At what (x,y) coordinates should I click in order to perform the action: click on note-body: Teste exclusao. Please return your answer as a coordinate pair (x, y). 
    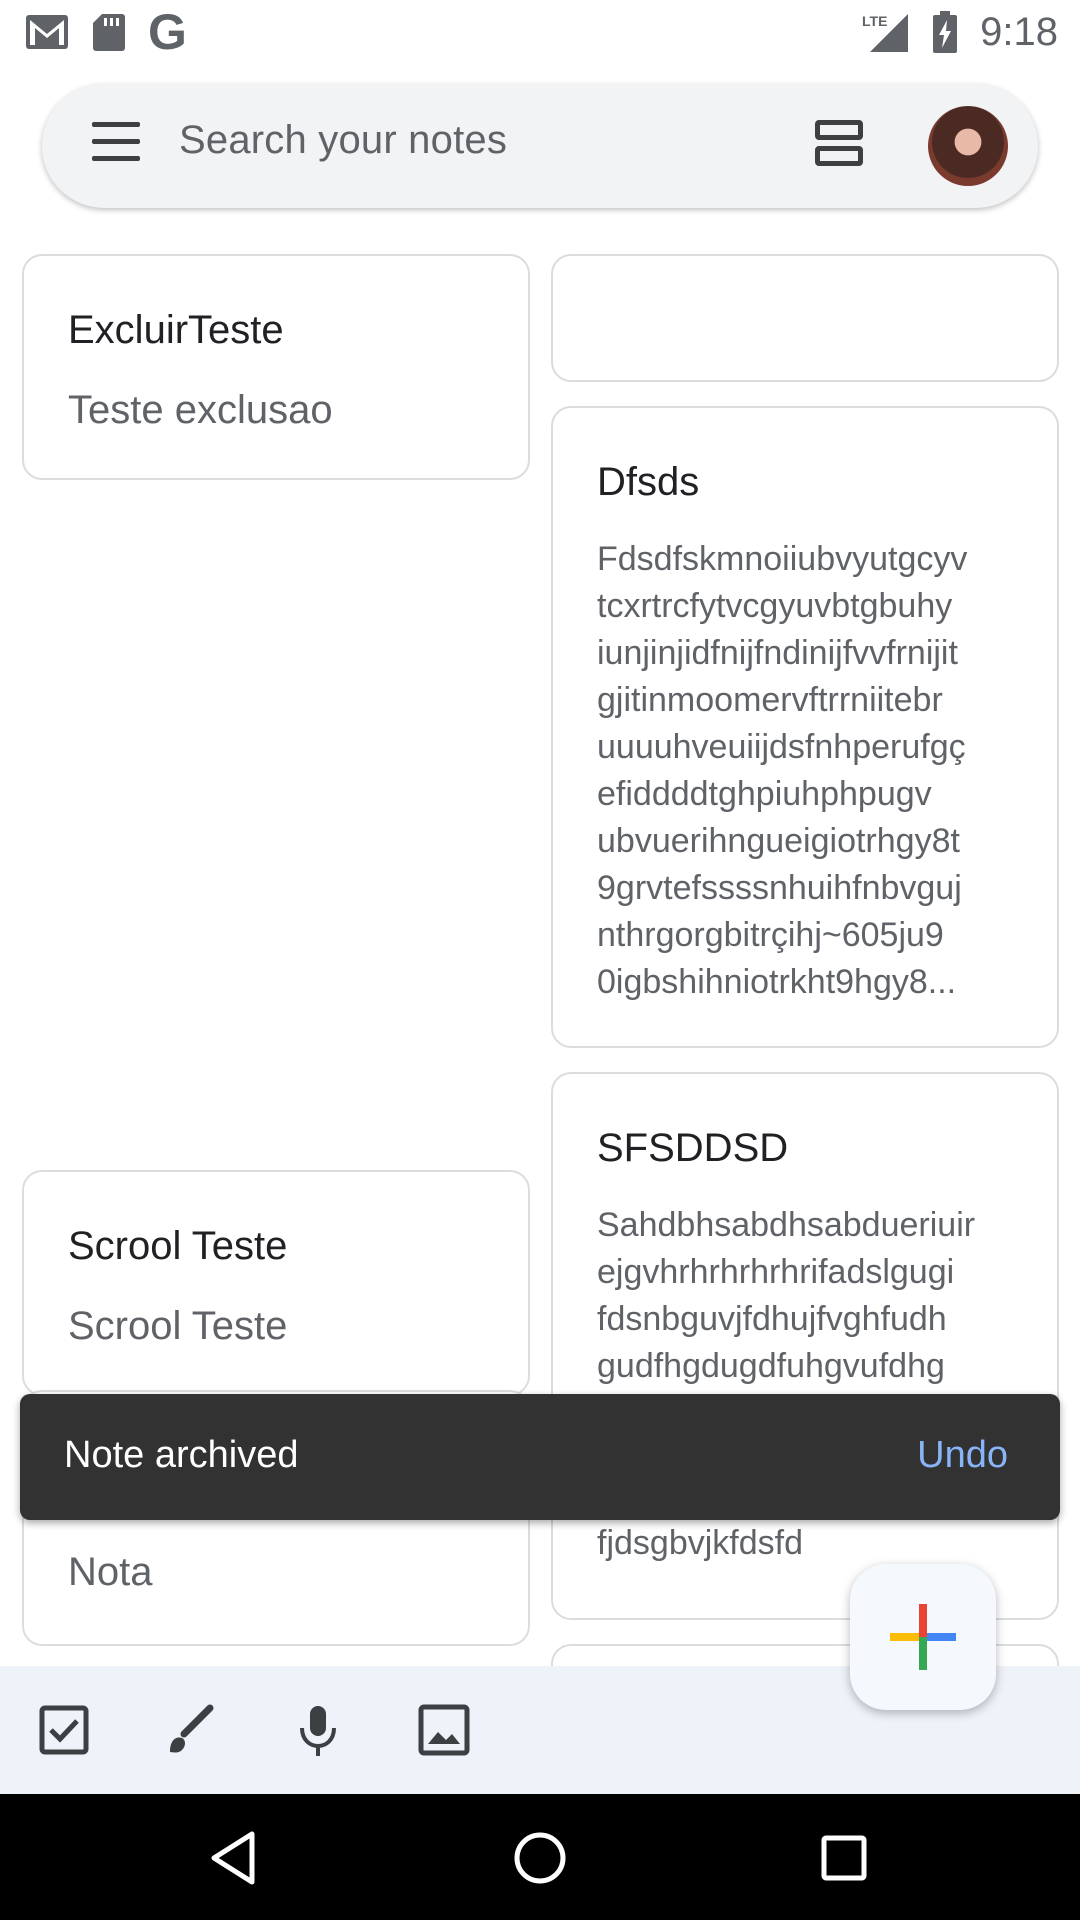
    Looking at the image, I should click on (200, 410).